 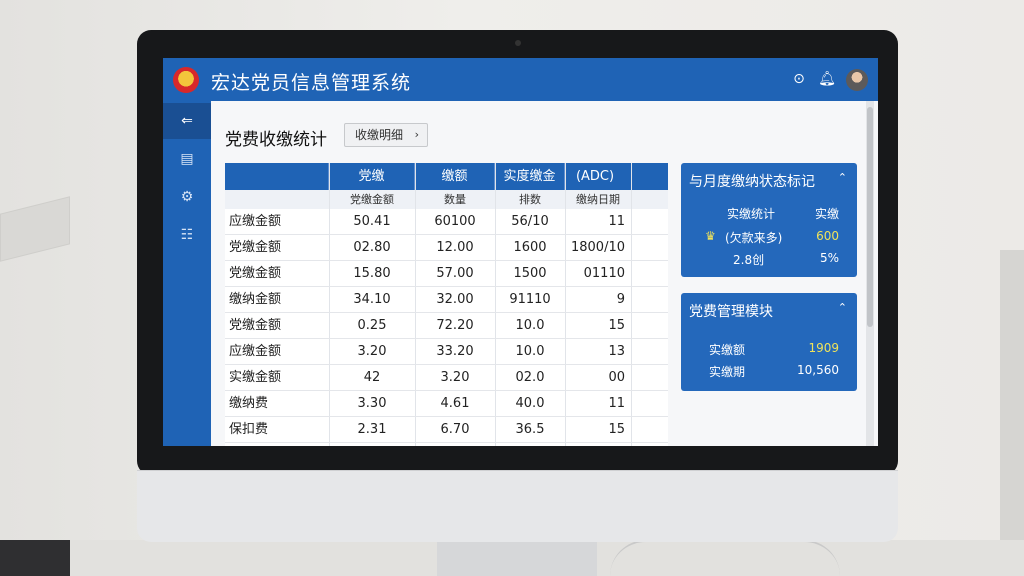 I want to click on table-row: 缴纳金额 34.10 32.00 91110 9, so click(x=446, y=300).